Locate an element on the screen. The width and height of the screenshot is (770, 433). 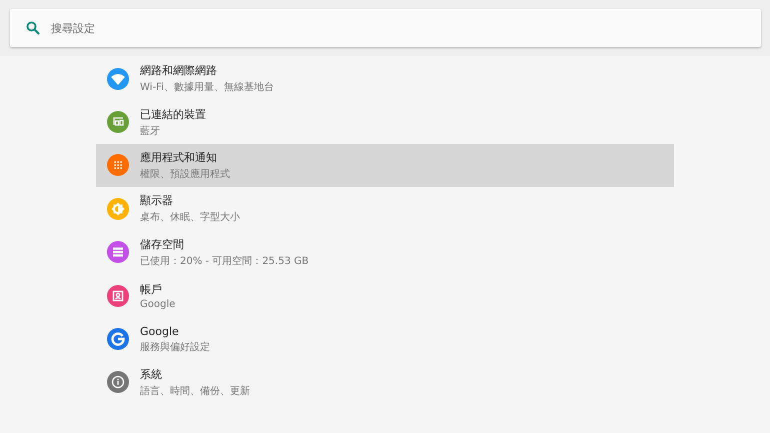
item-title: 帳戶 is located at coordinates (151, 289).